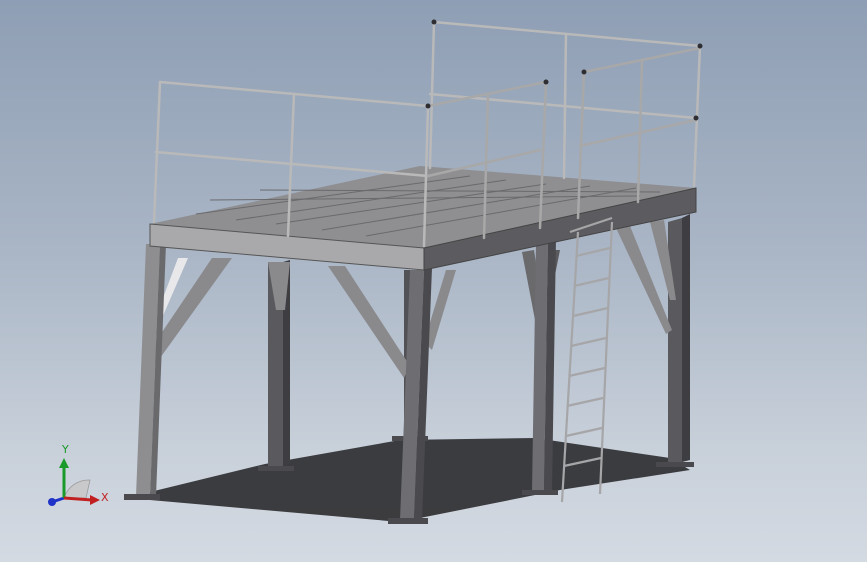  I want to click on brace-mid-a, so click(369, 322).